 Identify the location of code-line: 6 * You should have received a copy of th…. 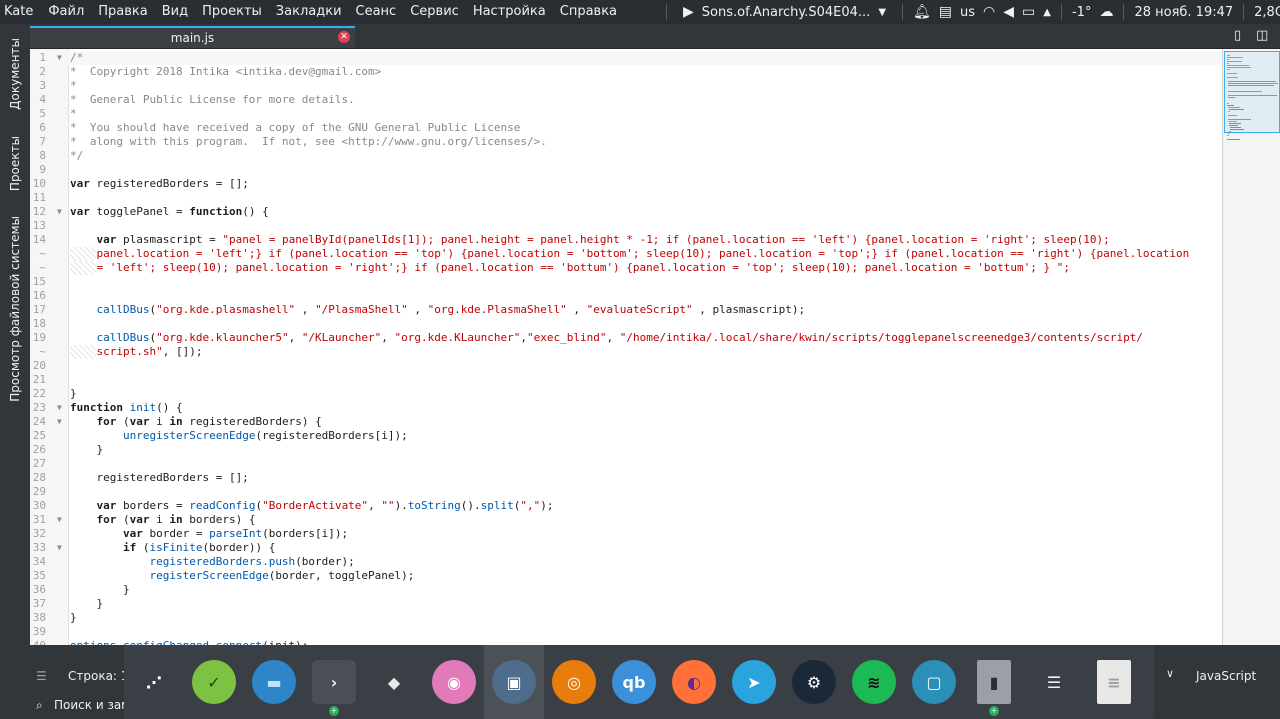
(626, 128).